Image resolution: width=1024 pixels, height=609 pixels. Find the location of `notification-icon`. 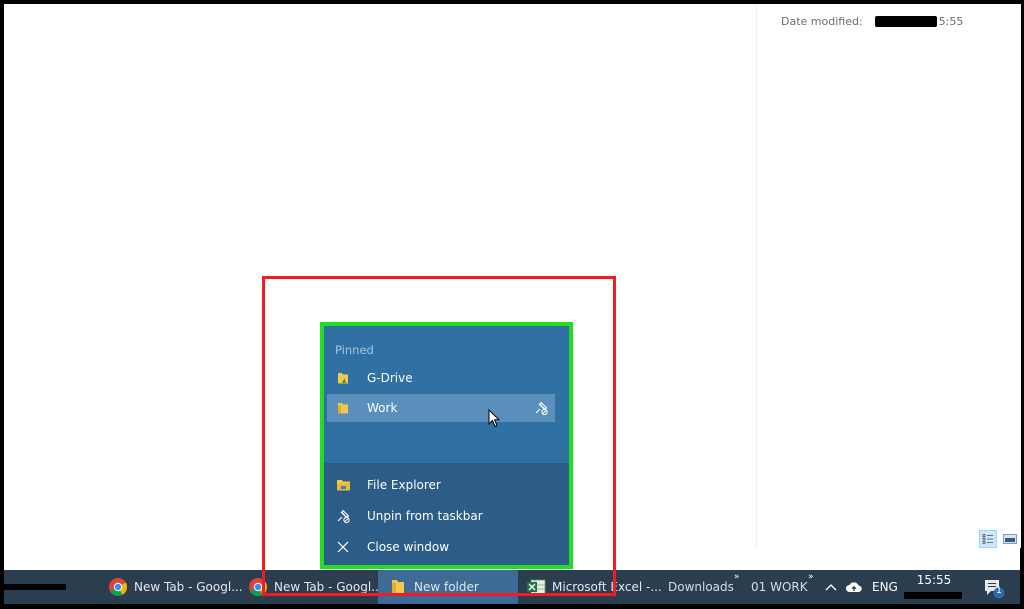

notification-icon is located at coordinates (995, 589).